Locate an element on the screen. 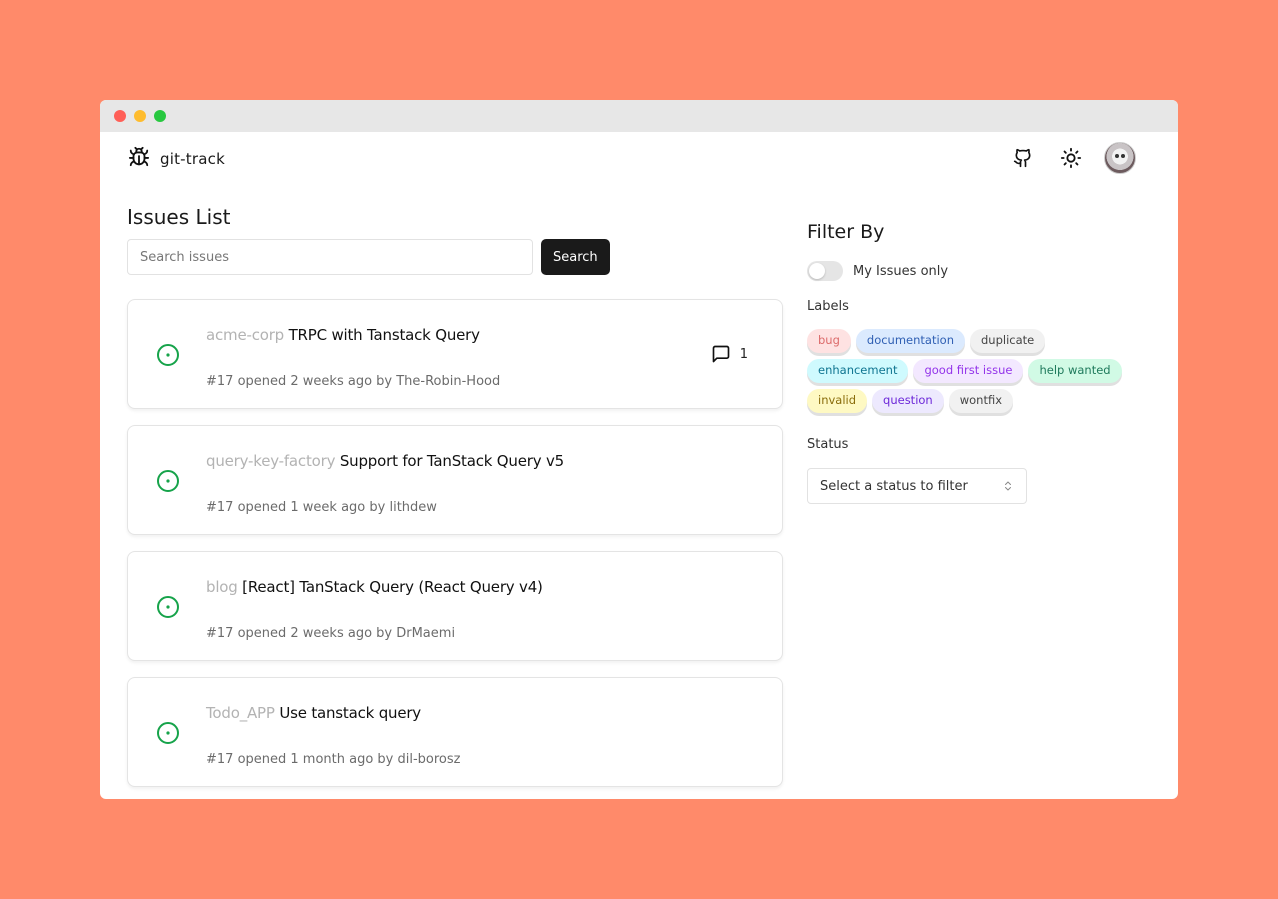  issue-title: Todo_APP Use tanstack query is located at coordinates (313, 713).